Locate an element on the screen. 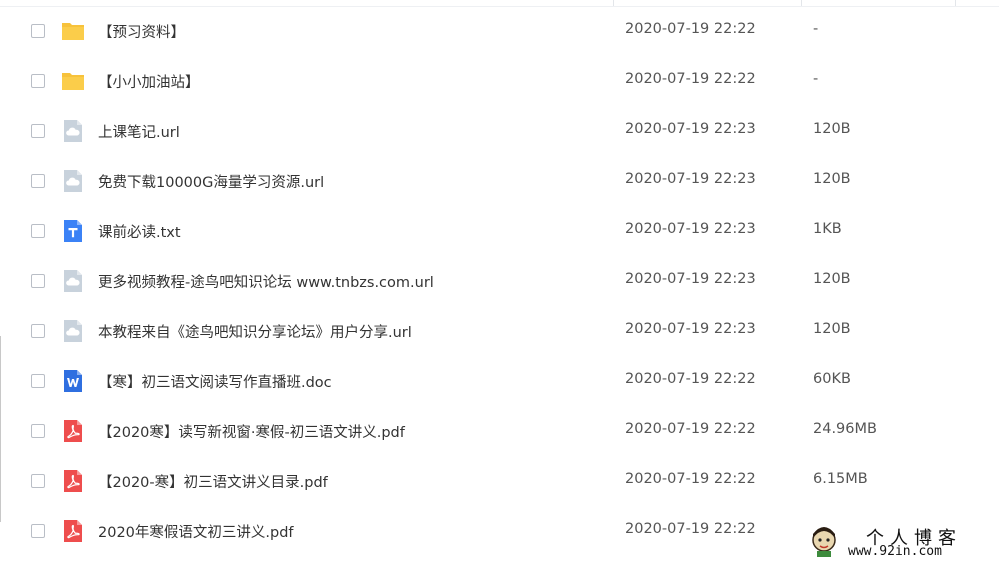 This screenshot has height=565, width=999. file-name: 上课笔记.url is located at coordinates (139, 131).